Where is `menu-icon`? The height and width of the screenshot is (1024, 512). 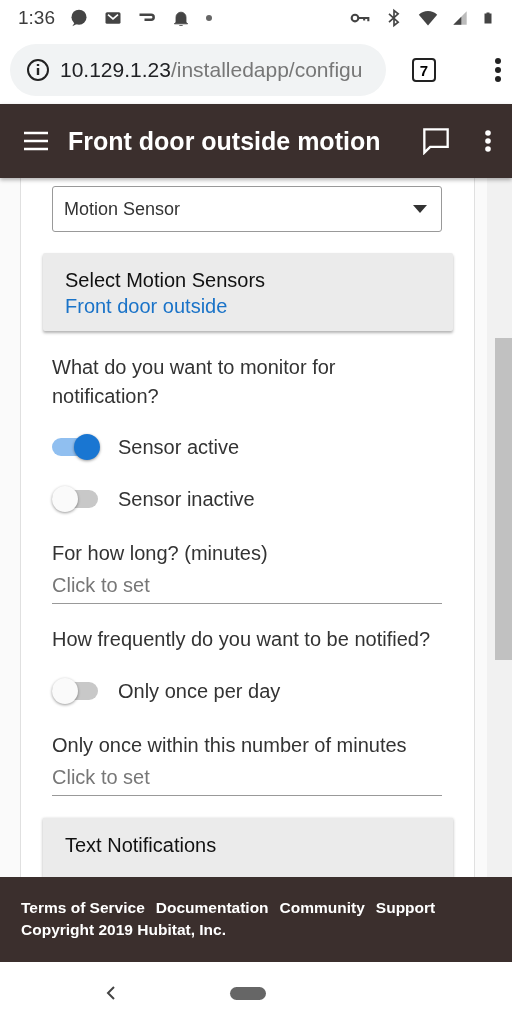
menu-icon is located at coordinates (36, 141).